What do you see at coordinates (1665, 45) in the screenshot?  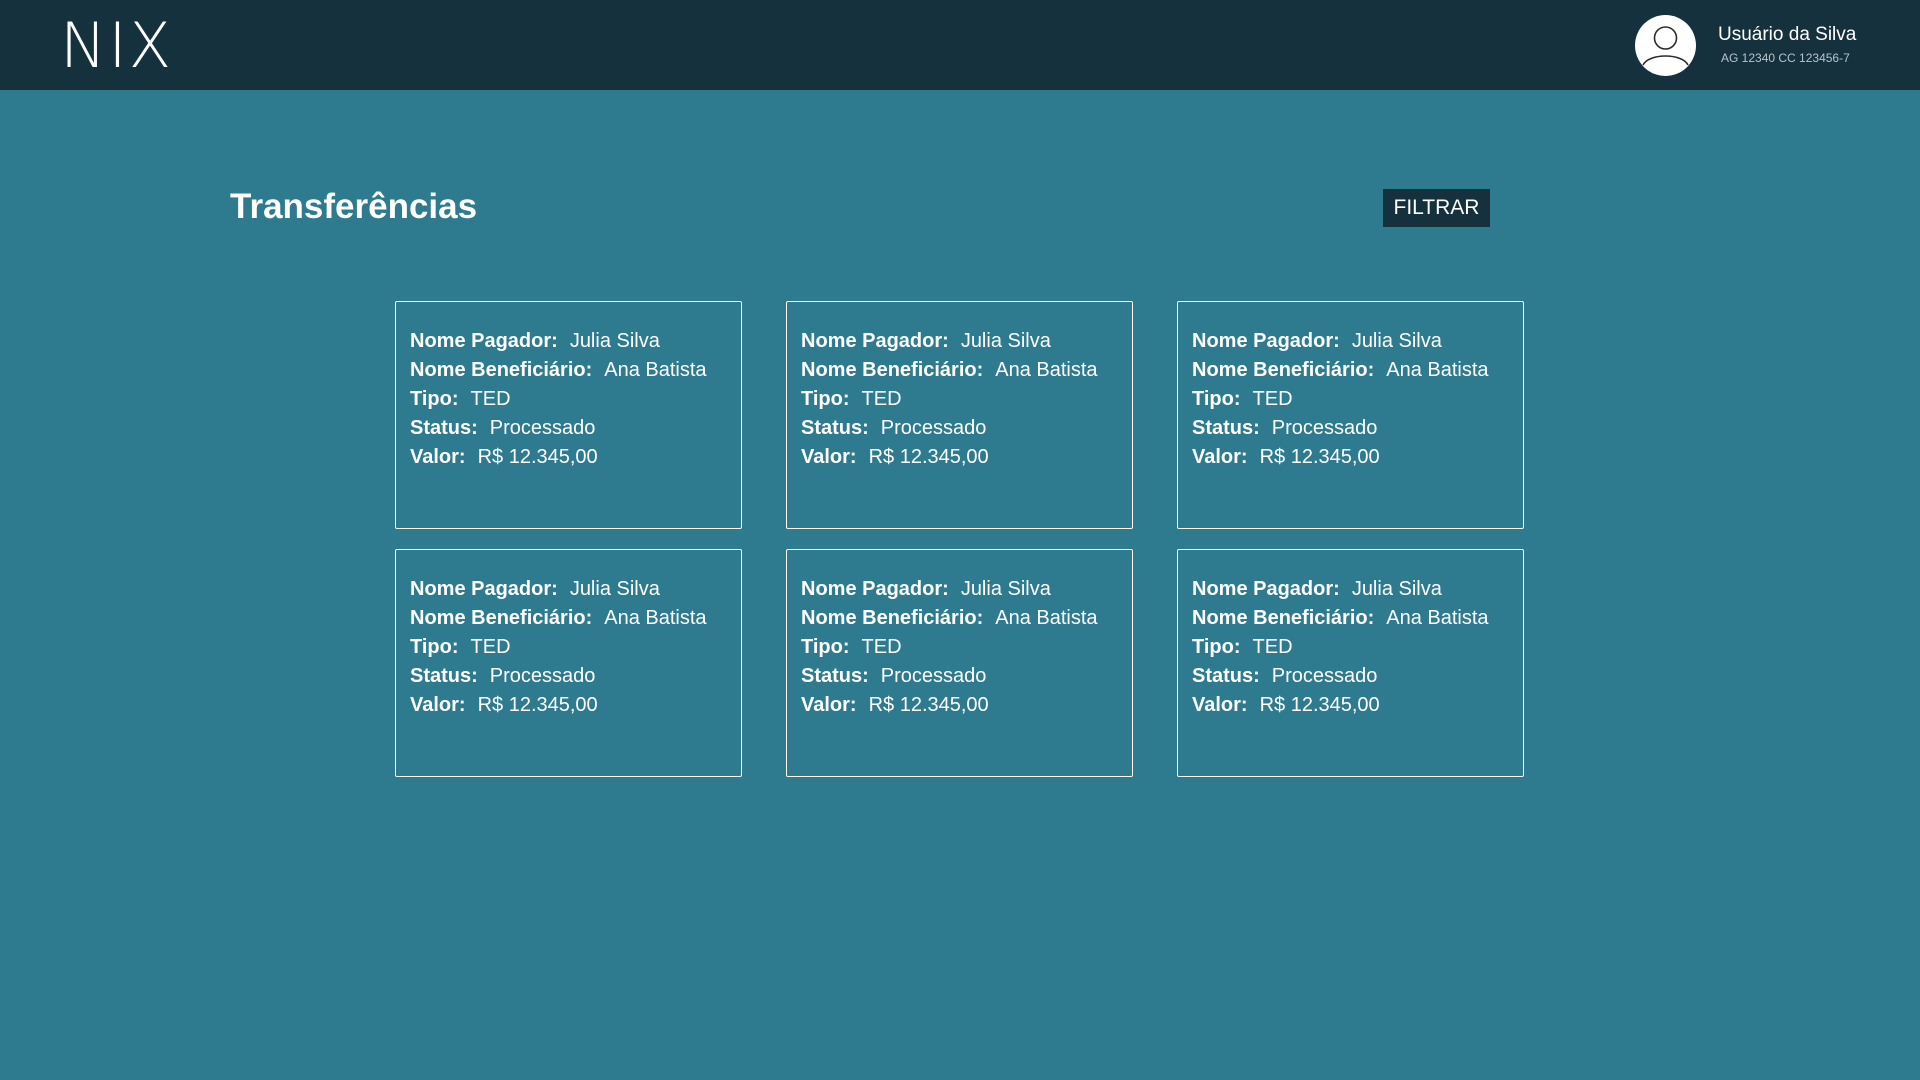 I see `user-avatar-icon` at bounding box center [1665, 45].